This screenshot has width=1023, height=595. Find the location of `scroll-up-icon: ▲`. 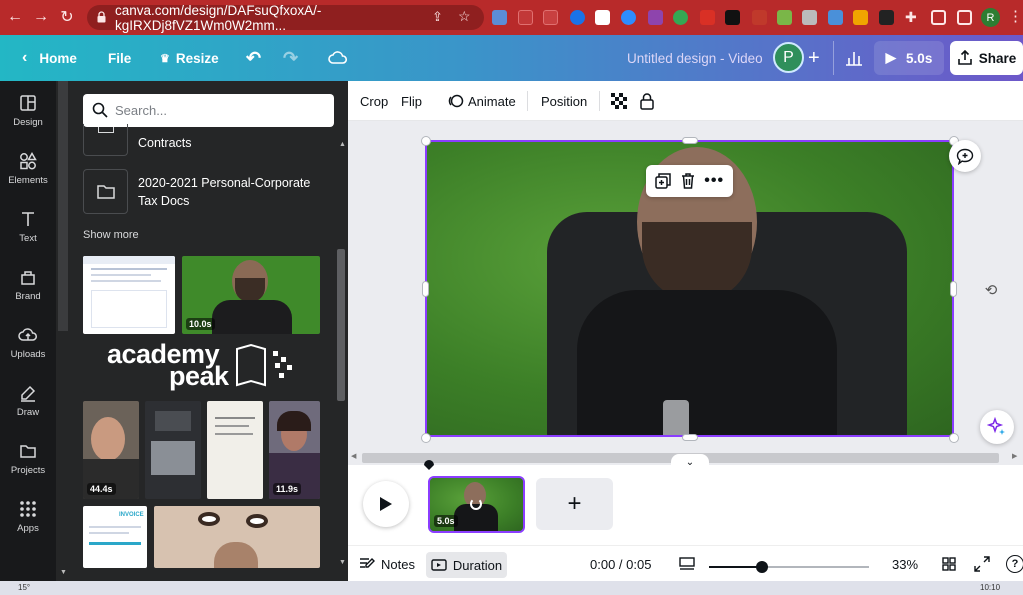

scroll-up-icon: ▲ is located at coordinates (342, 144).